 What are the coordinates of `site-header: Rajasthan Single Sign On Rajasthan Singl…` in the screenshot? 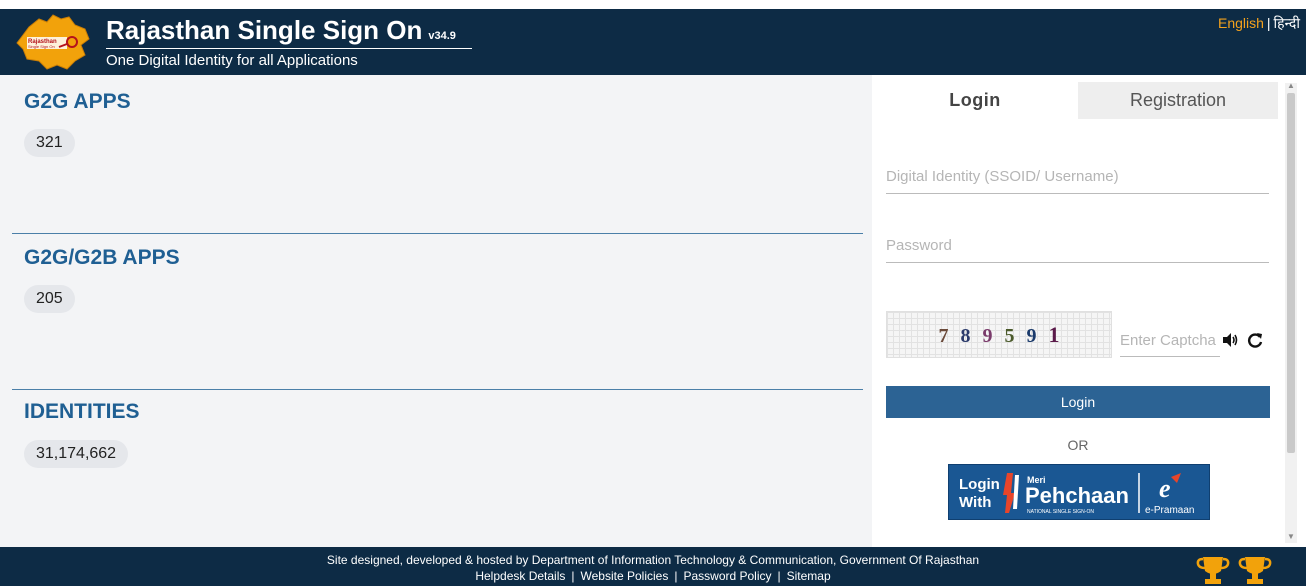 It's located at (653, 42).